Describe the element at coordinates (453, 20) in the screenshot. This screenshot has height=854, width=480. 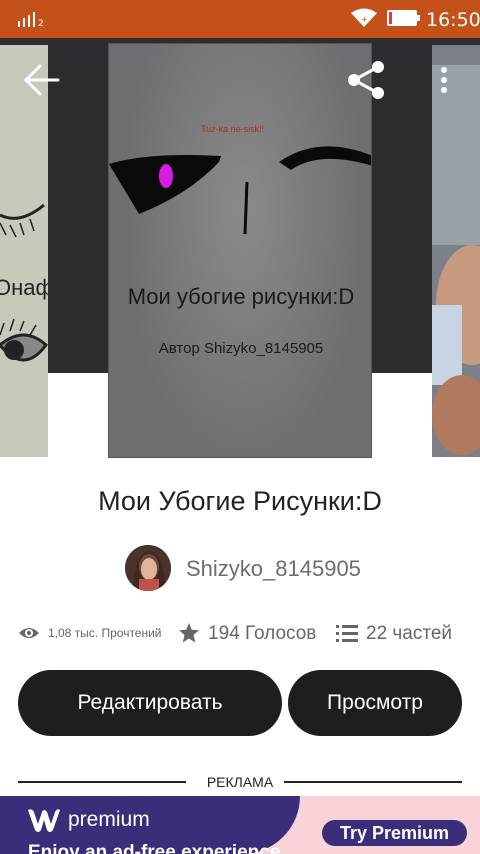
I see `status-time: 16:50` at that location.